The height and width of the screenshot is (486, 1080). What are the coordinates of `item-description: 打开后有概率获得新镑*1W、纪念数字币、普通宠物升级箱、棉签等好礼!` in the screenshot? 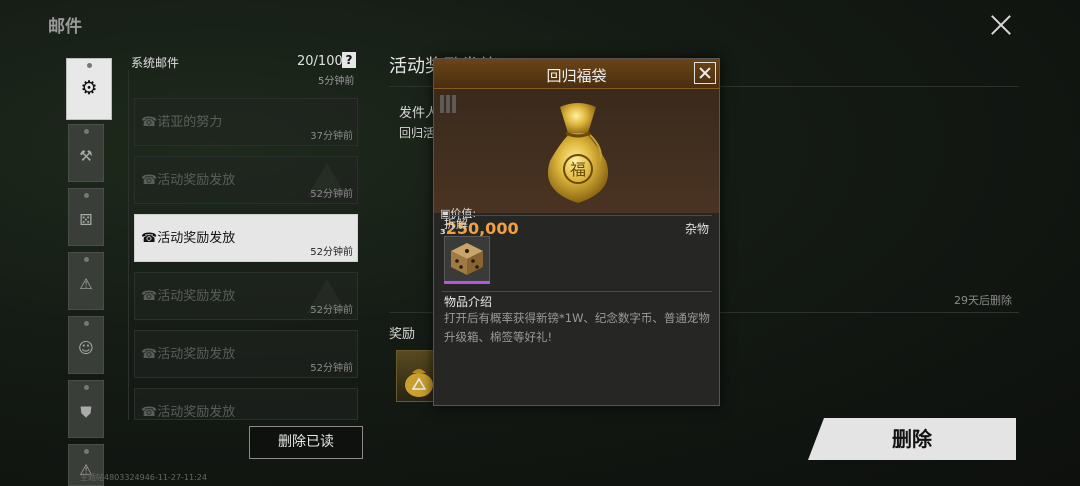 It's located at (577, 327).